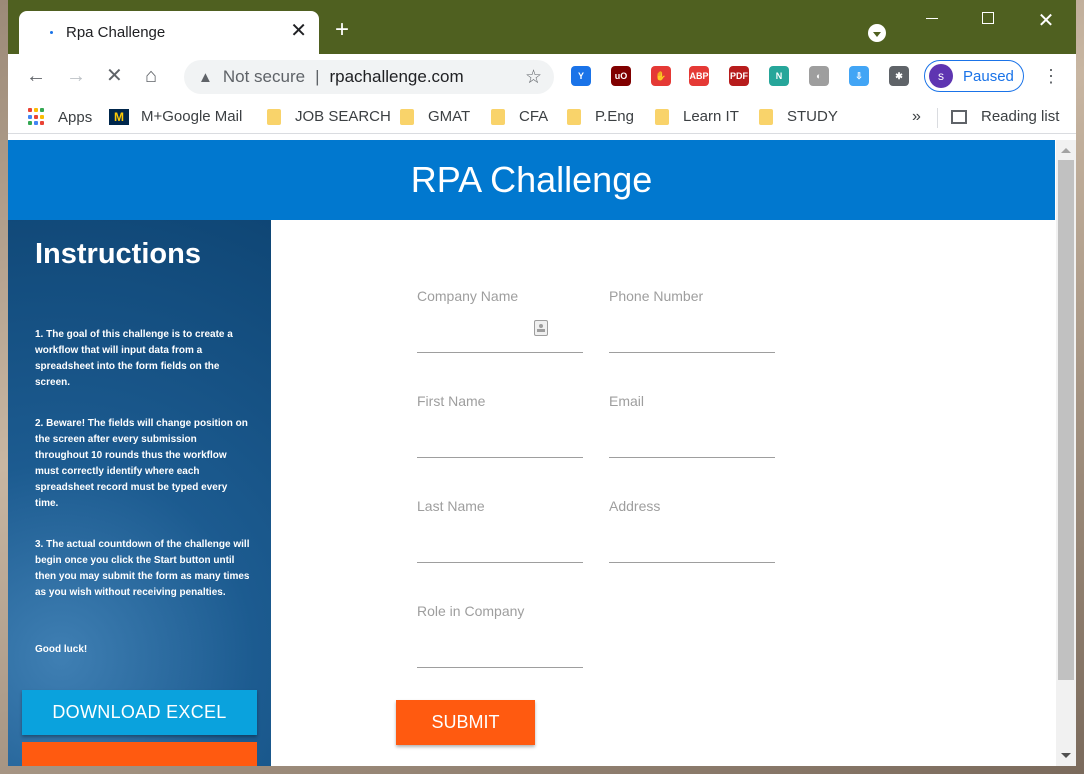  What do you see at coordinates (1051, 76) in the screenshot?
I see `kebab-menu-icon: ⋮` at bounding box center [1051, 76].